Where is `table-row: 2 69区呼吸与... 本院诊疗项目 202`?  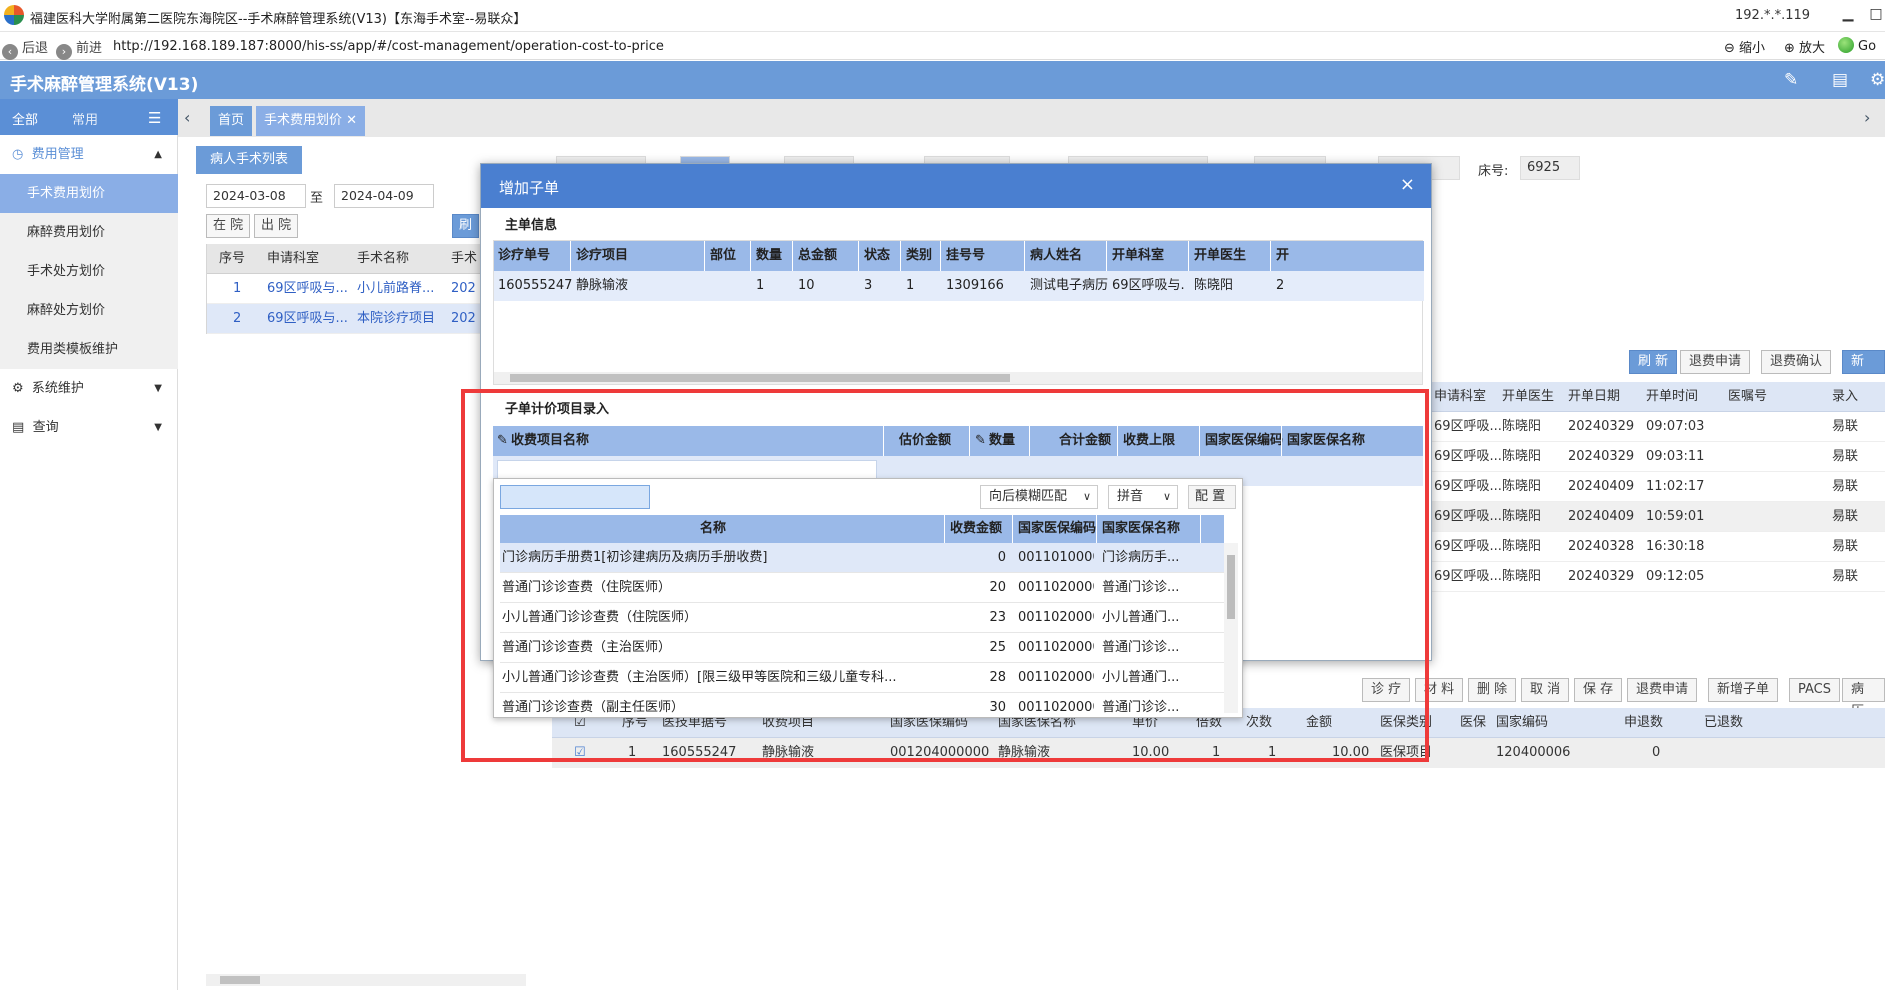 table-row: 2 69区呼吸与... 本院诊疗项目 202 is located at coordinates (366, 319).